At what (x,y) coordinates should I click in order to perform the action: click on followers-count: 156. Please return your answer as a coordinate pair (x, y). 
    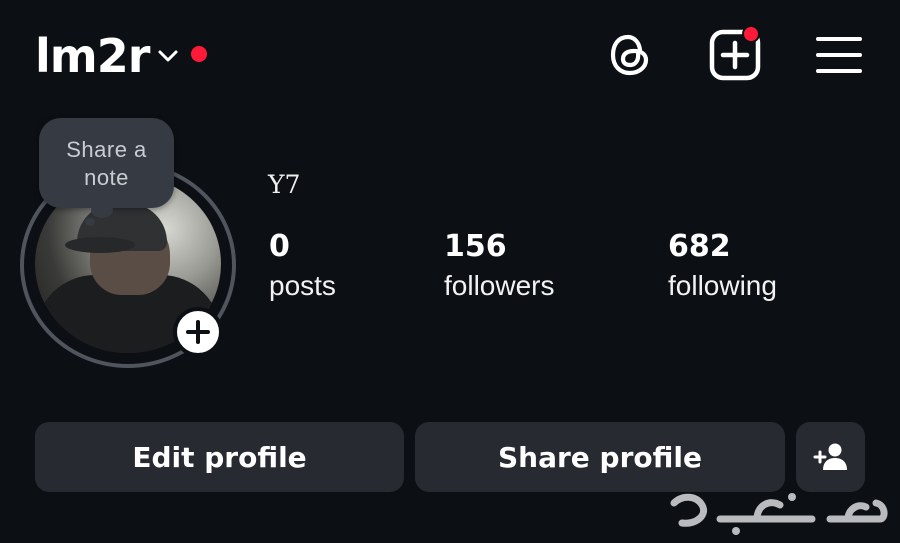
    Looking at the image, I should click on (475, 246).